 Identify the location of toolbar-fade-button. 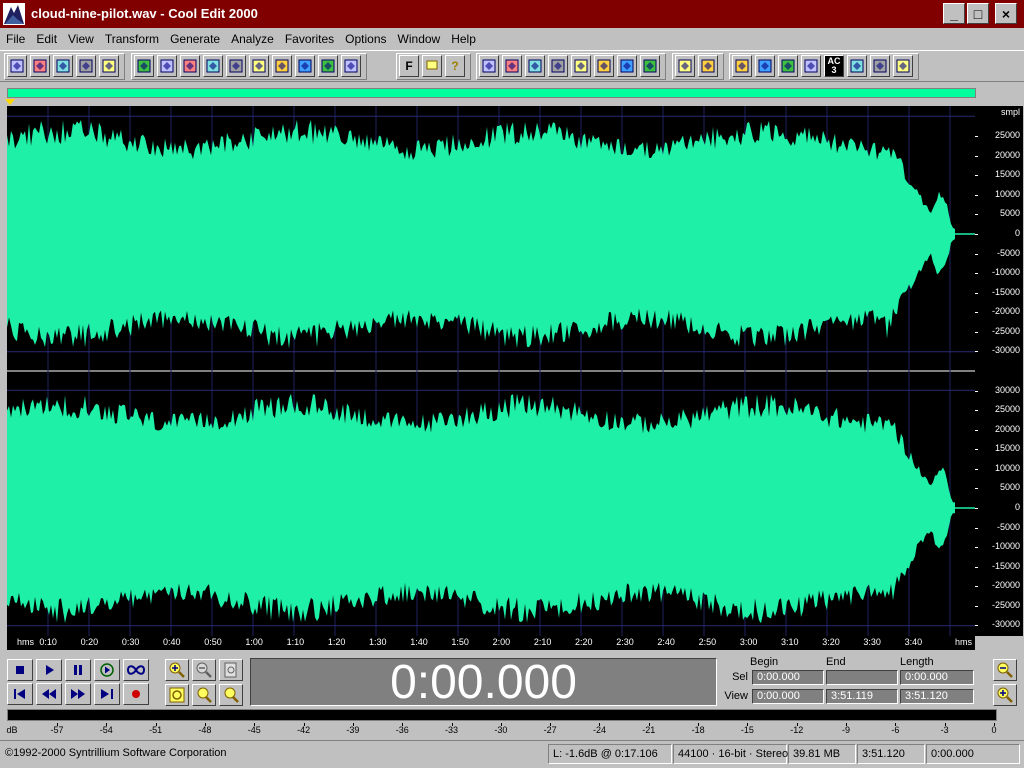
(558, 66).